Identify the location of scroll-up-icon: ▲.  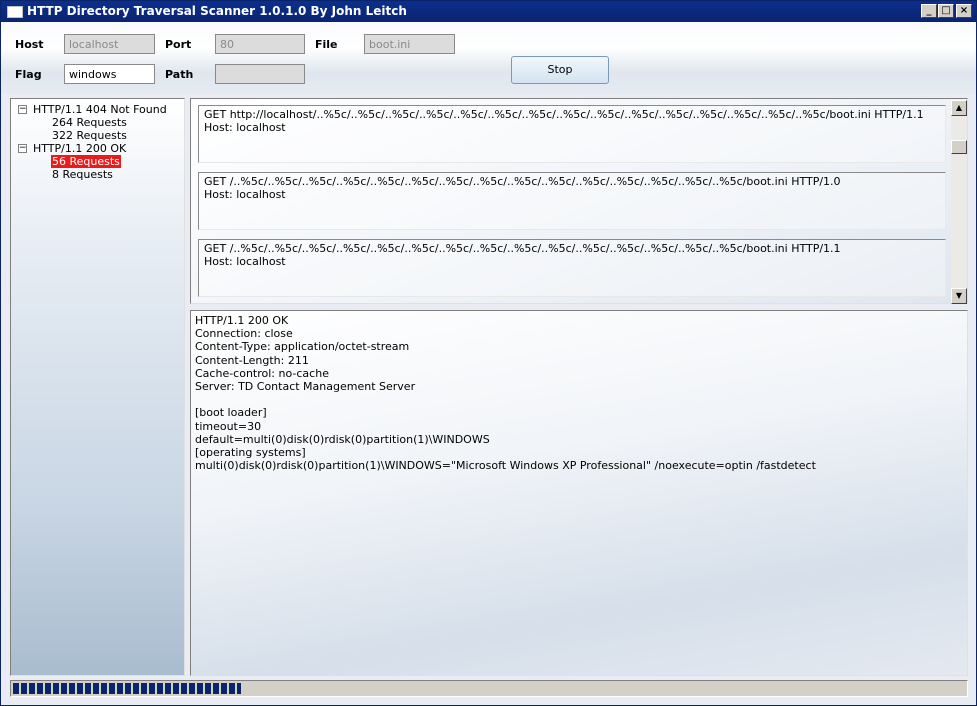
(959, 108).